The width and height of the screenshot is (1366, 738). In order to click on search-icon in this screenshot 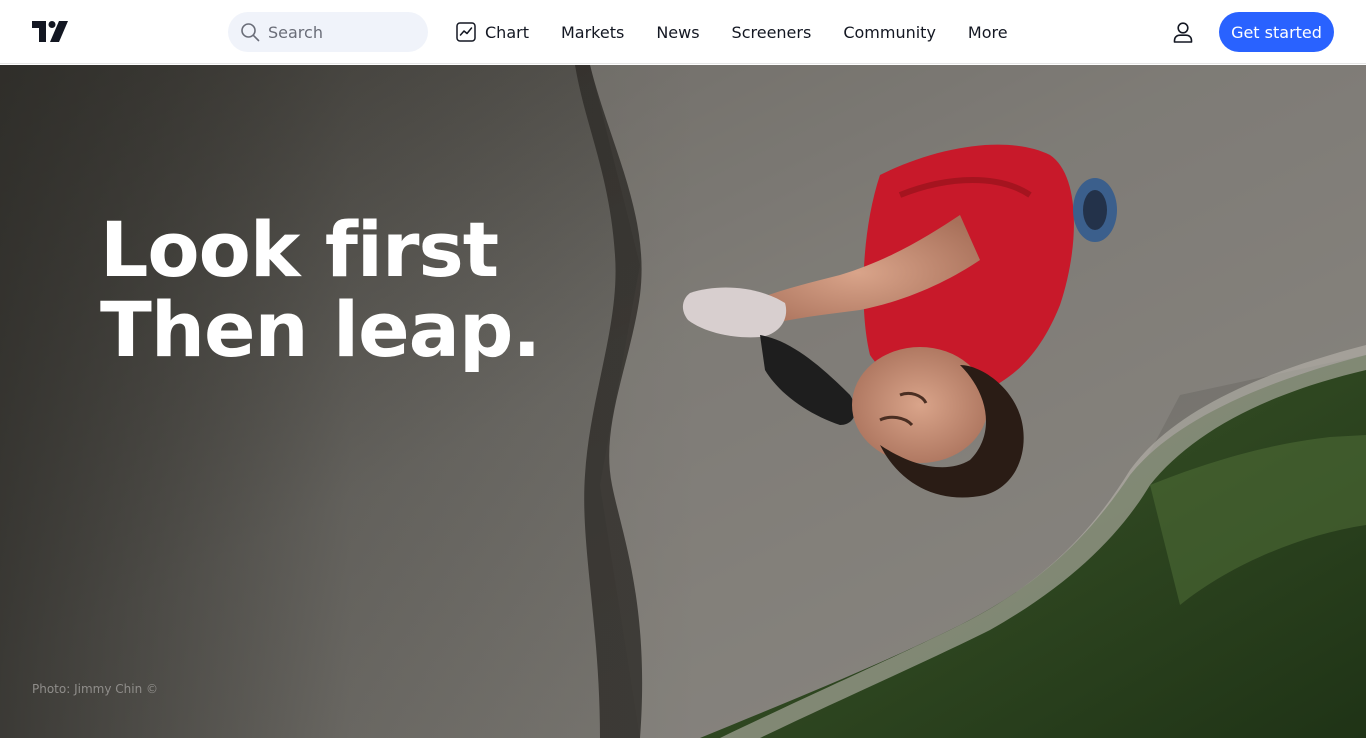, I will do `click(250, 32)`.